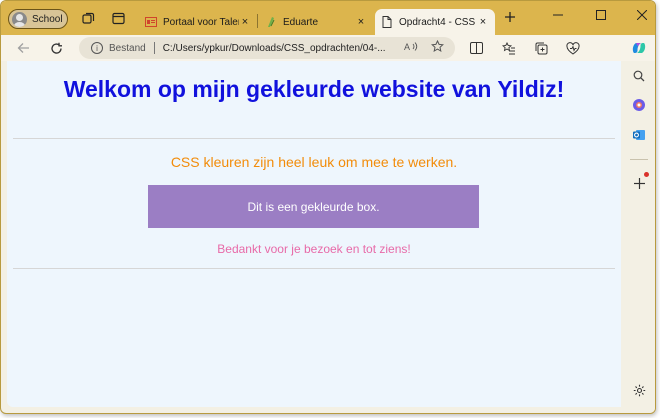  What do you see at coordinates (411, 48) in the screenshot?
I see `read-aloud-icon: A` at bounding box center [411, 48].